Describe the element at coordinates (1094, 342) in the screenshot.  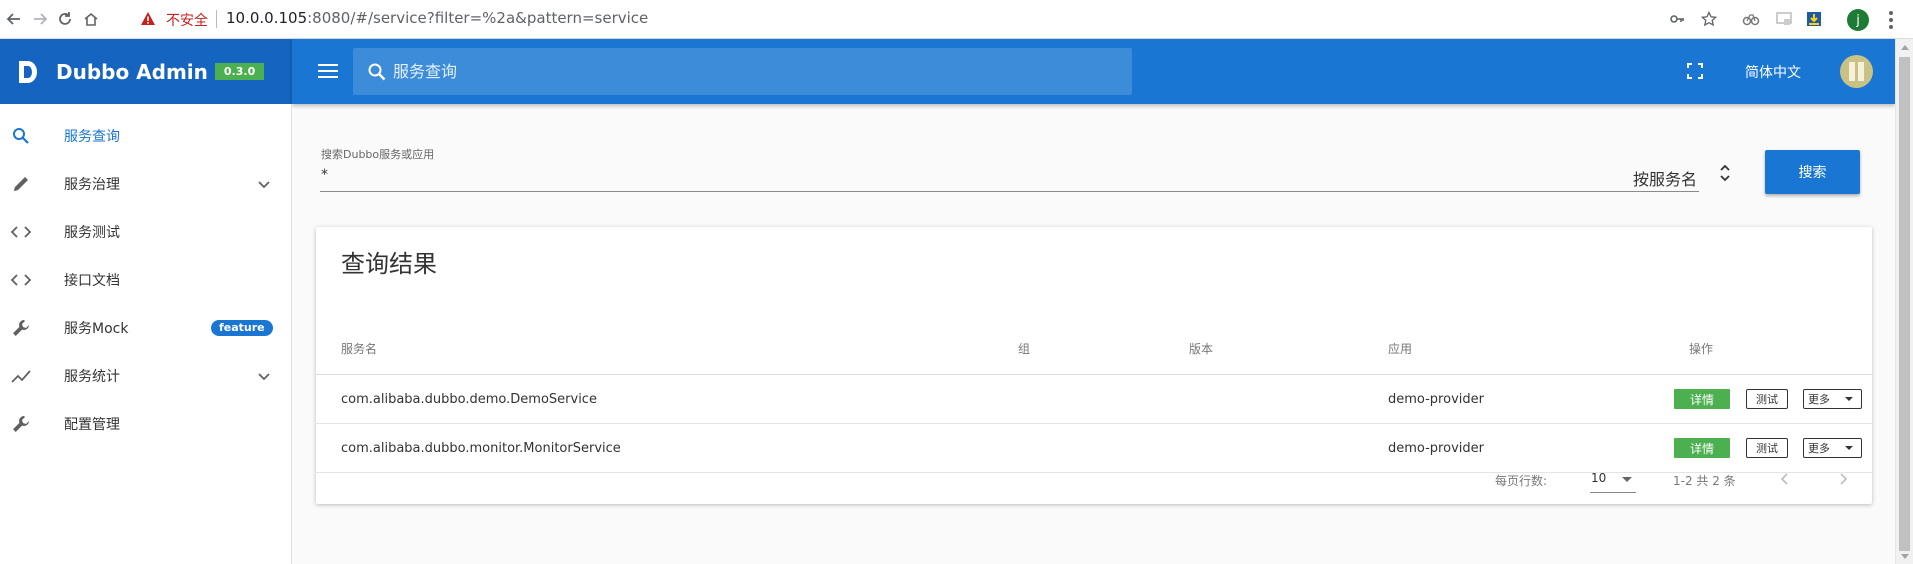
I see `table-header: 服务名 组 版本 应用 操作` at that location.